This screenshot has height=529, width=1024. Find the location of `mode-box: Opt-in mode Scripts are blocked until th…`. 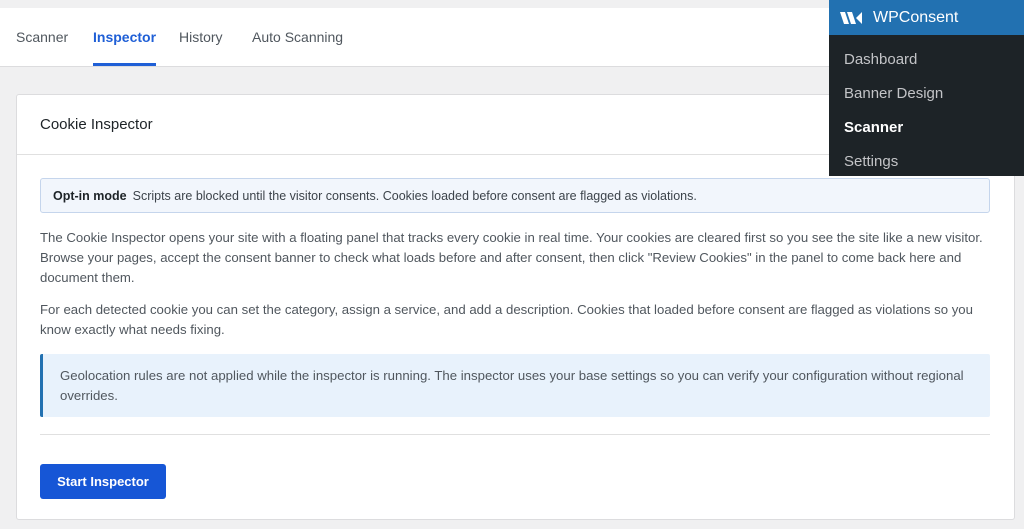

mode-box: Opt-in mode Scripts are blocked until th… is located at coordinates (515, 195).